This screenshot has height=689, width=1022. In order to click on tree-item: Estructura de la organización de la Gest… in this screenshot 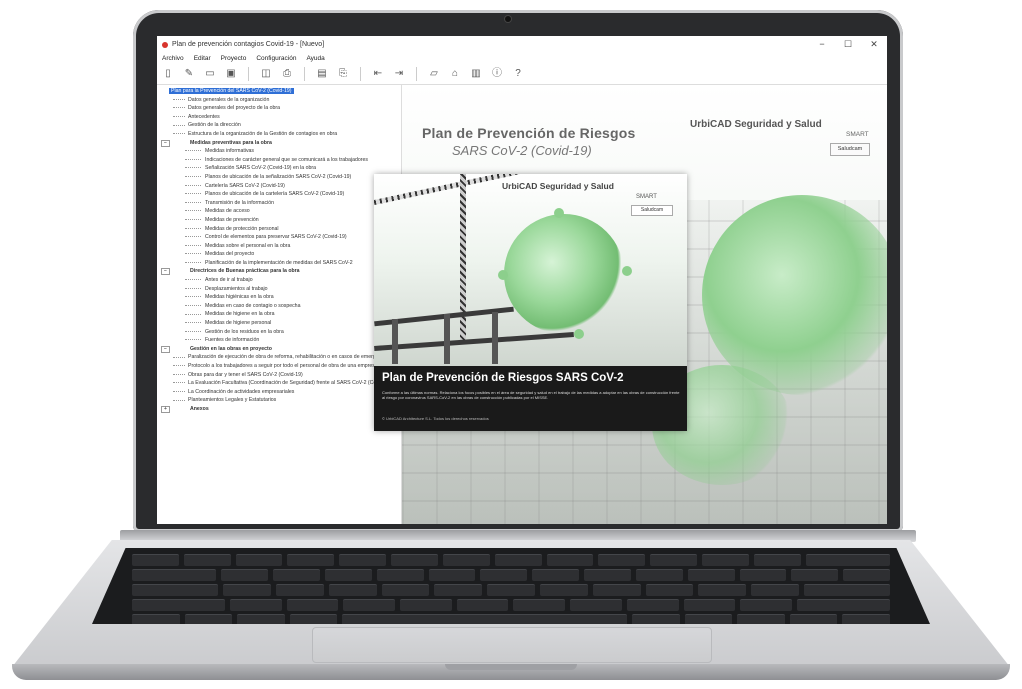, I will do `click(279, 134)`.